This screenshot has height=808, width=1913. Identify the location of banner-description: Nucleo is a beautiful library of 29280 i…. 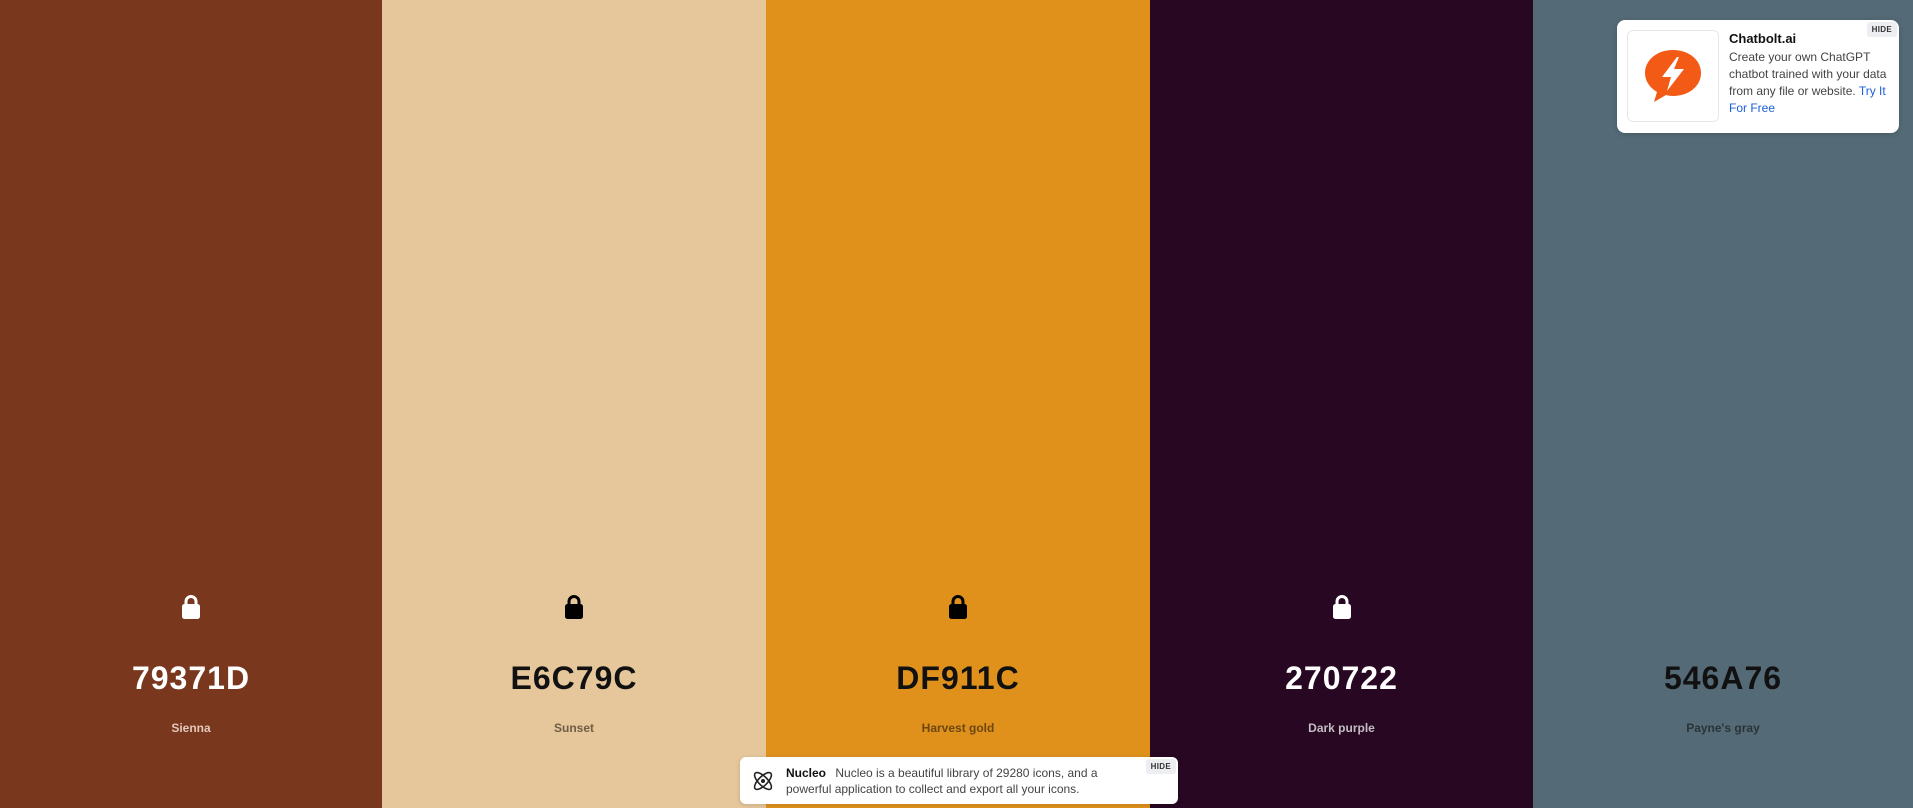
(942, 781).